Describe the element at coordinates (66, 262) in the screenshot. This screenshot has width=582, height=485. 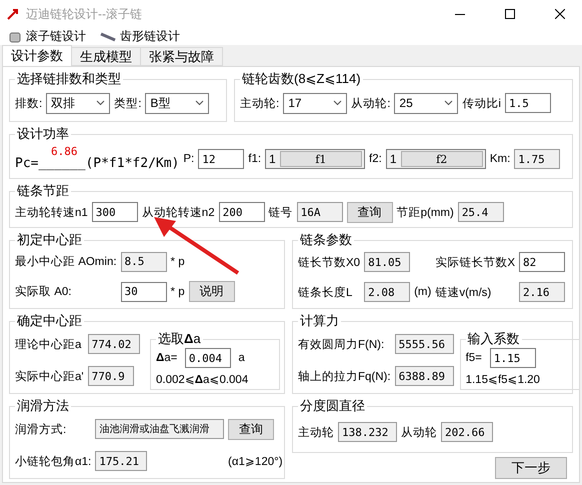
I see `field-label: 最小中心距 AOmin:` at that location.